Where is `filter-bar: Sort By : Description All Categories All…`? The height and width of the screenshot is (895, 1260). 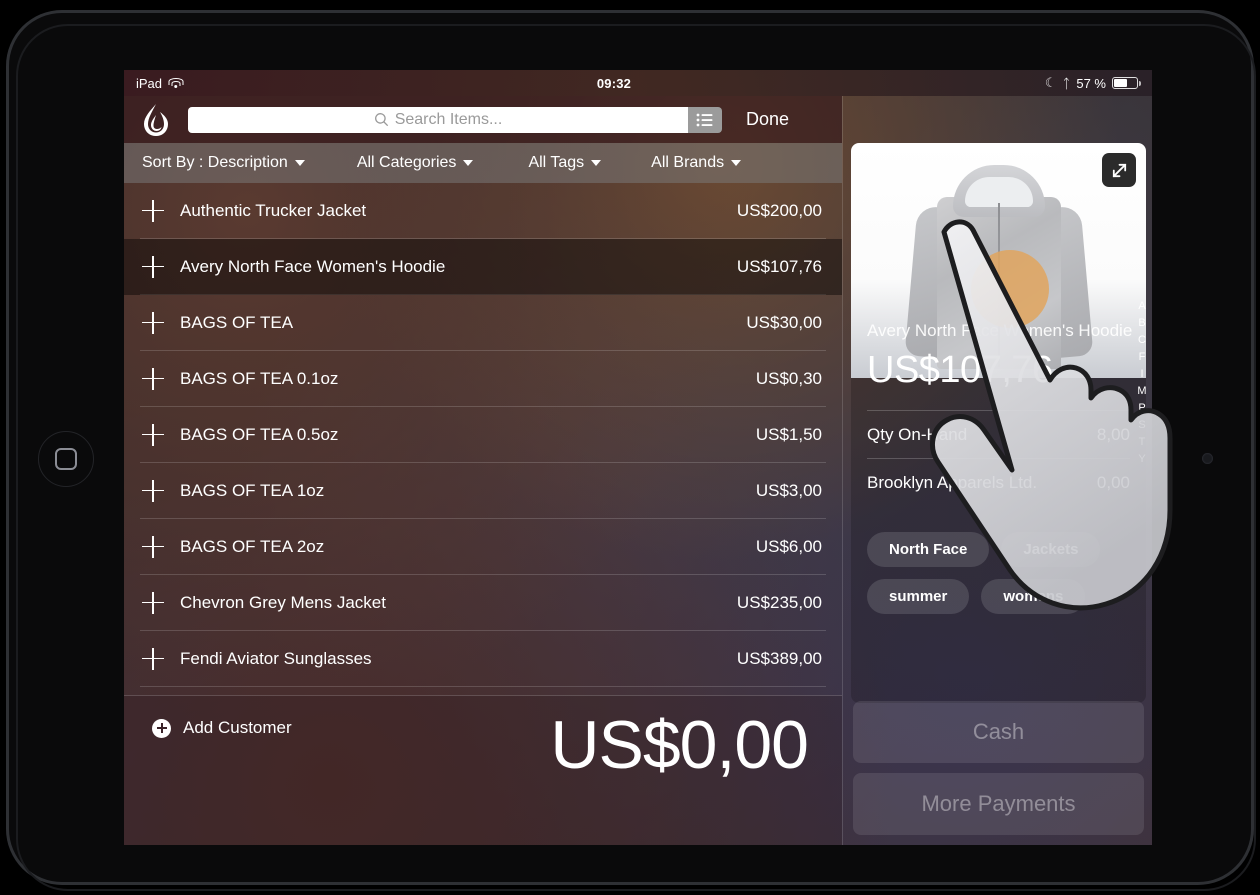 filter-bar: Sort By : Description All Categories All… is located at coordinates (483, 163).